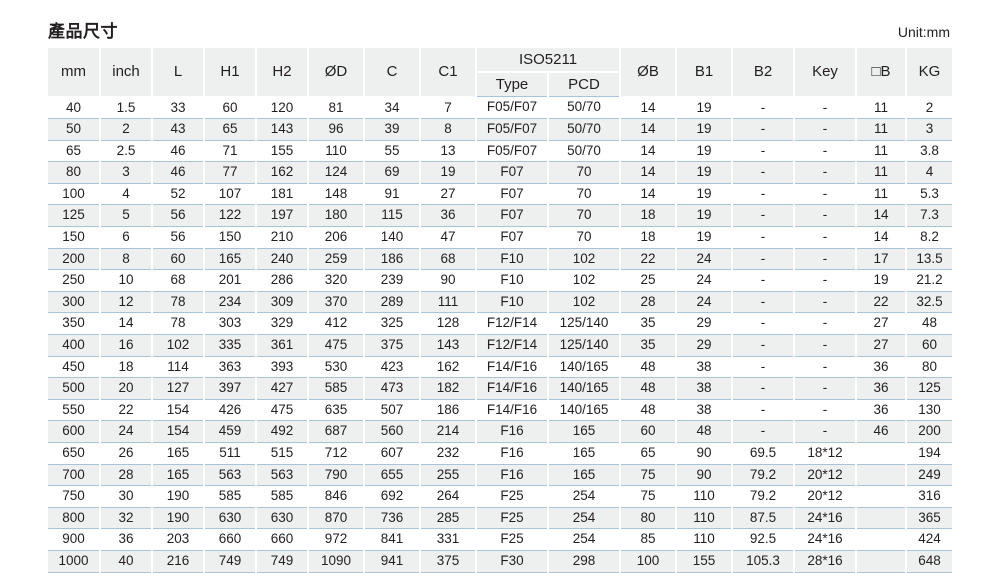 The width and height of the screenshot is (1000, 573). What do you see at coordinates (764, 517) in the screenshot?
I see `cell-B2: 87.5` at bounding box center [764, 517].